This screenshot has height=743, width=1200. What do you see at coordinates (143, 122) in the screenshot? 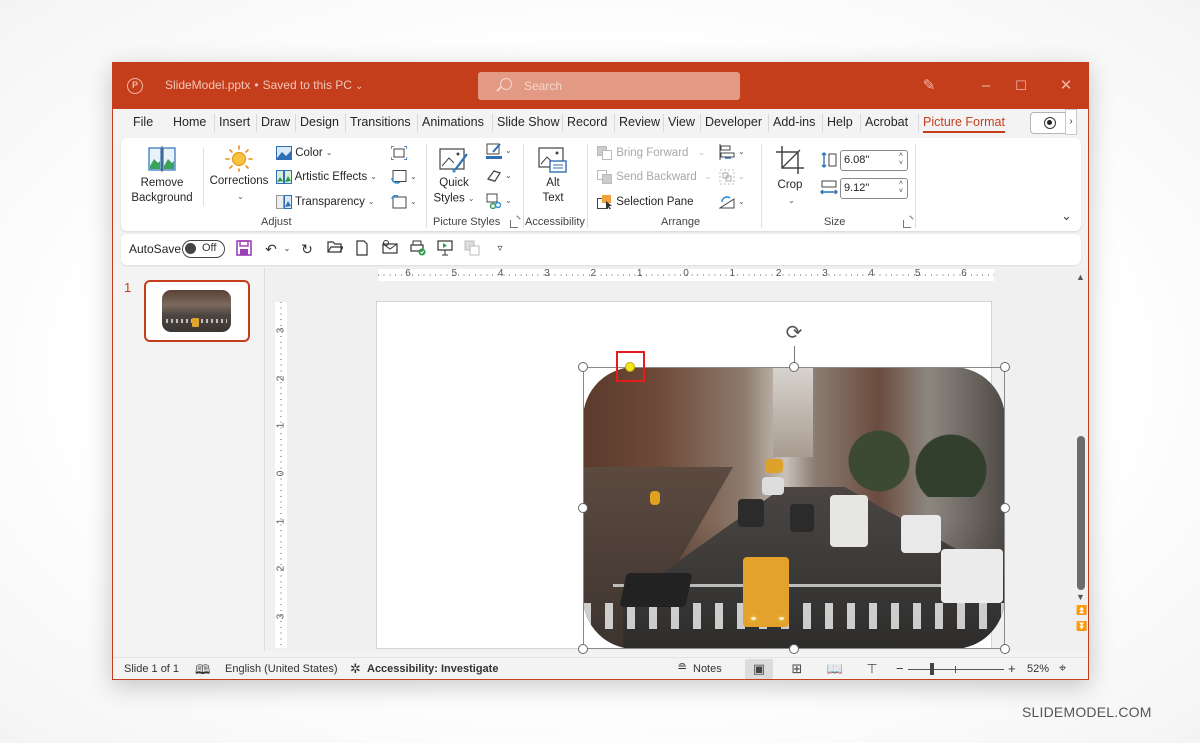
I see `tab-file: File` at bounding box center [143, 122].